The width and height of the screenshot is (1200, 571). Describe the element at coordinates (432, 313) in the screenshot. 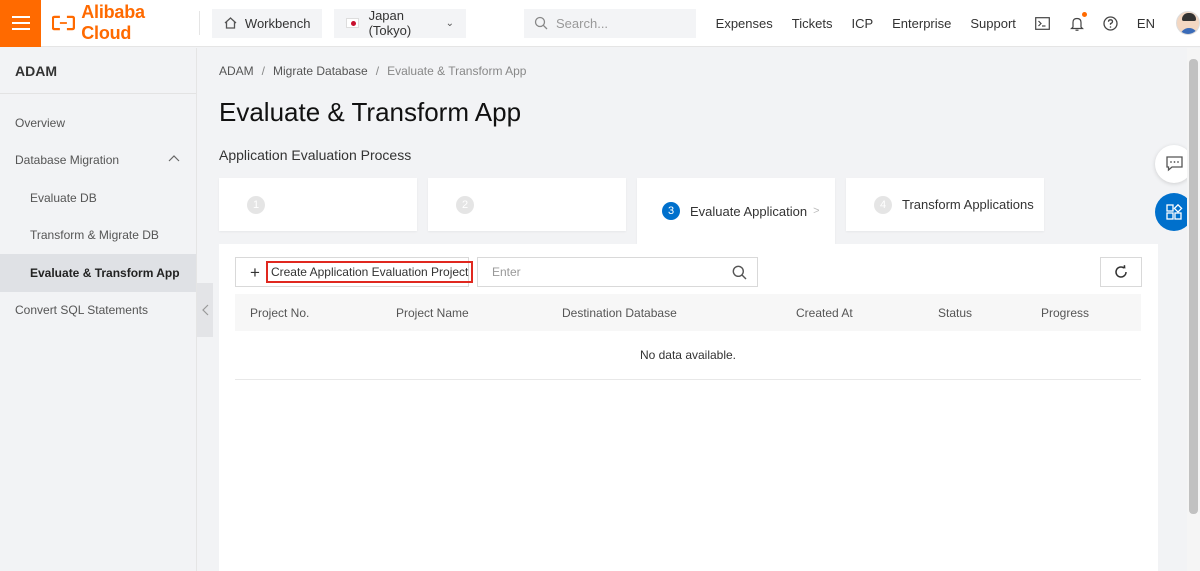

I see `column-project-name: Project Name` at that location.